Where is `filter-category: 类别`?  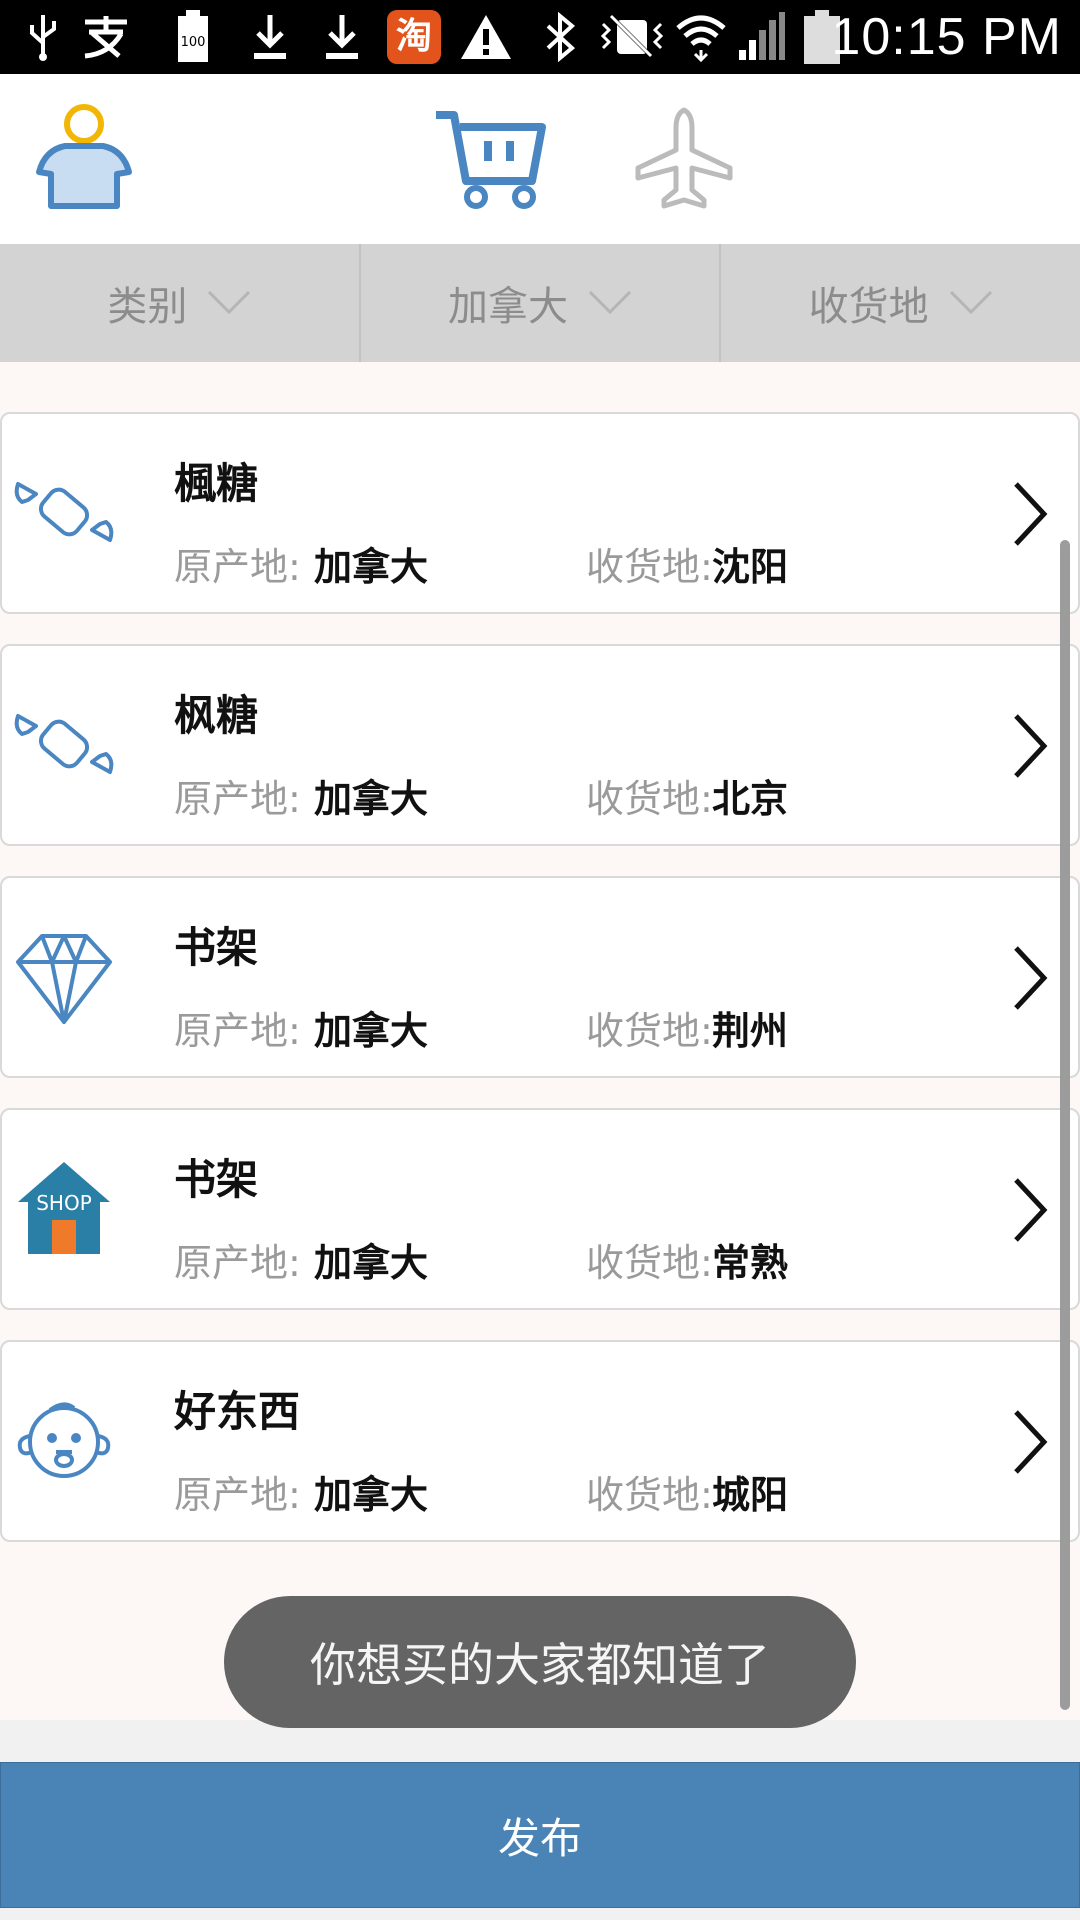
filter-category: 类别 is located at coordinates (179, 303).